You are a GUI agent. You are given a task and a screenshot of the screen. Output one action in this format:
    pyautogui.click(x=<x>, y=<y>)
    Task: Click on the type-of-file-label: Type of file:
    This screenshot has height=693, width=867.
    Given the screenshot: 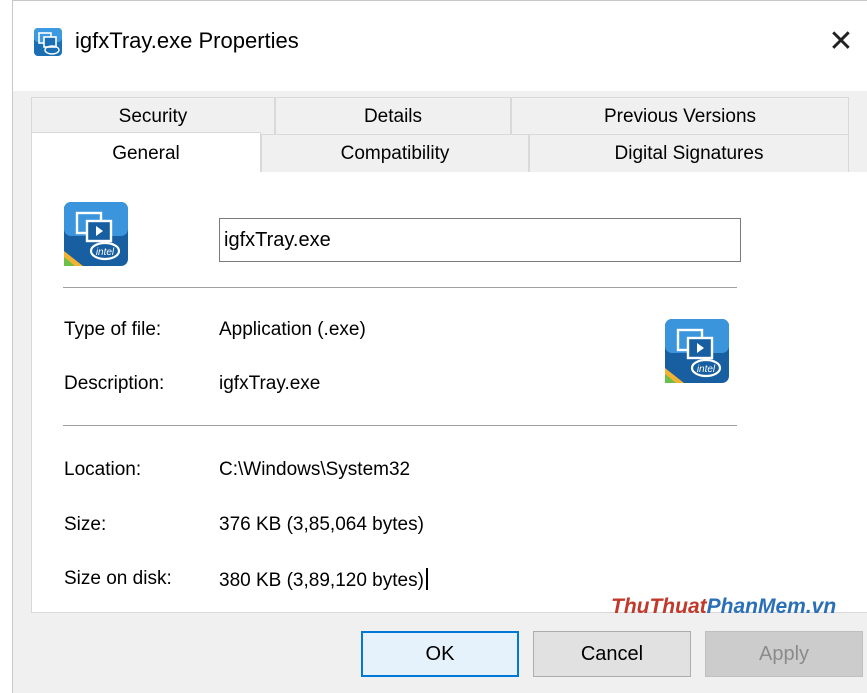 What is the action you would take?
    pyautogui.click(x=113, y=329)
    